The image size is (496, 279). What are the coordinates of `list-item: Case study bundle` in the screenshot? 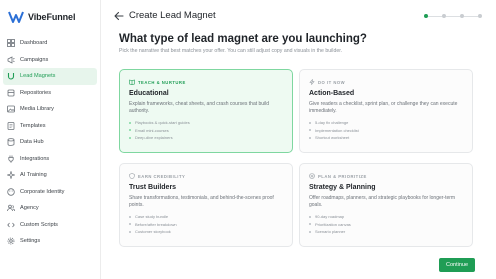 It's located at (206, 217).